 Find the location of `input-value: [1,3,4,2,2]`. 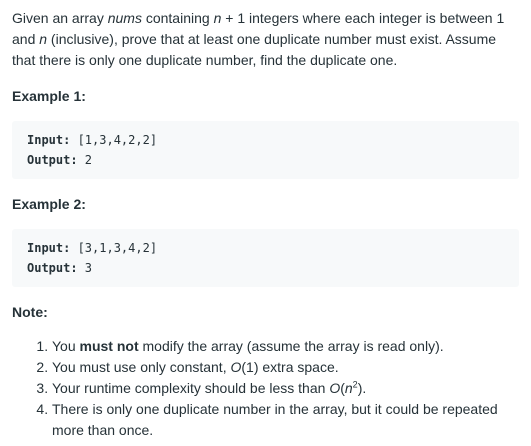

input-value: [1,3,4,2,2] is located at coordinates (114, 140).